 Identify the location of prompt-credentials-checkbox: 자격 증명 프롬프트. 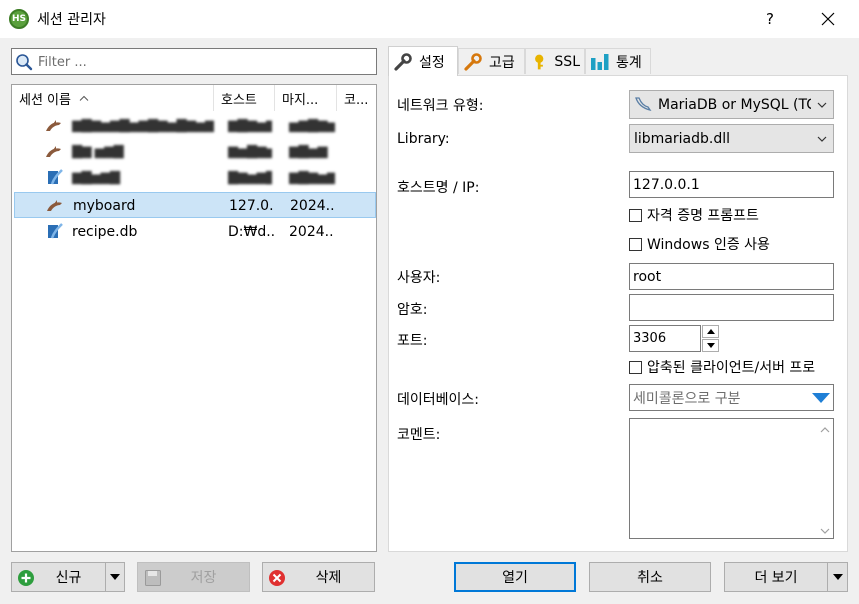
(731, 215).